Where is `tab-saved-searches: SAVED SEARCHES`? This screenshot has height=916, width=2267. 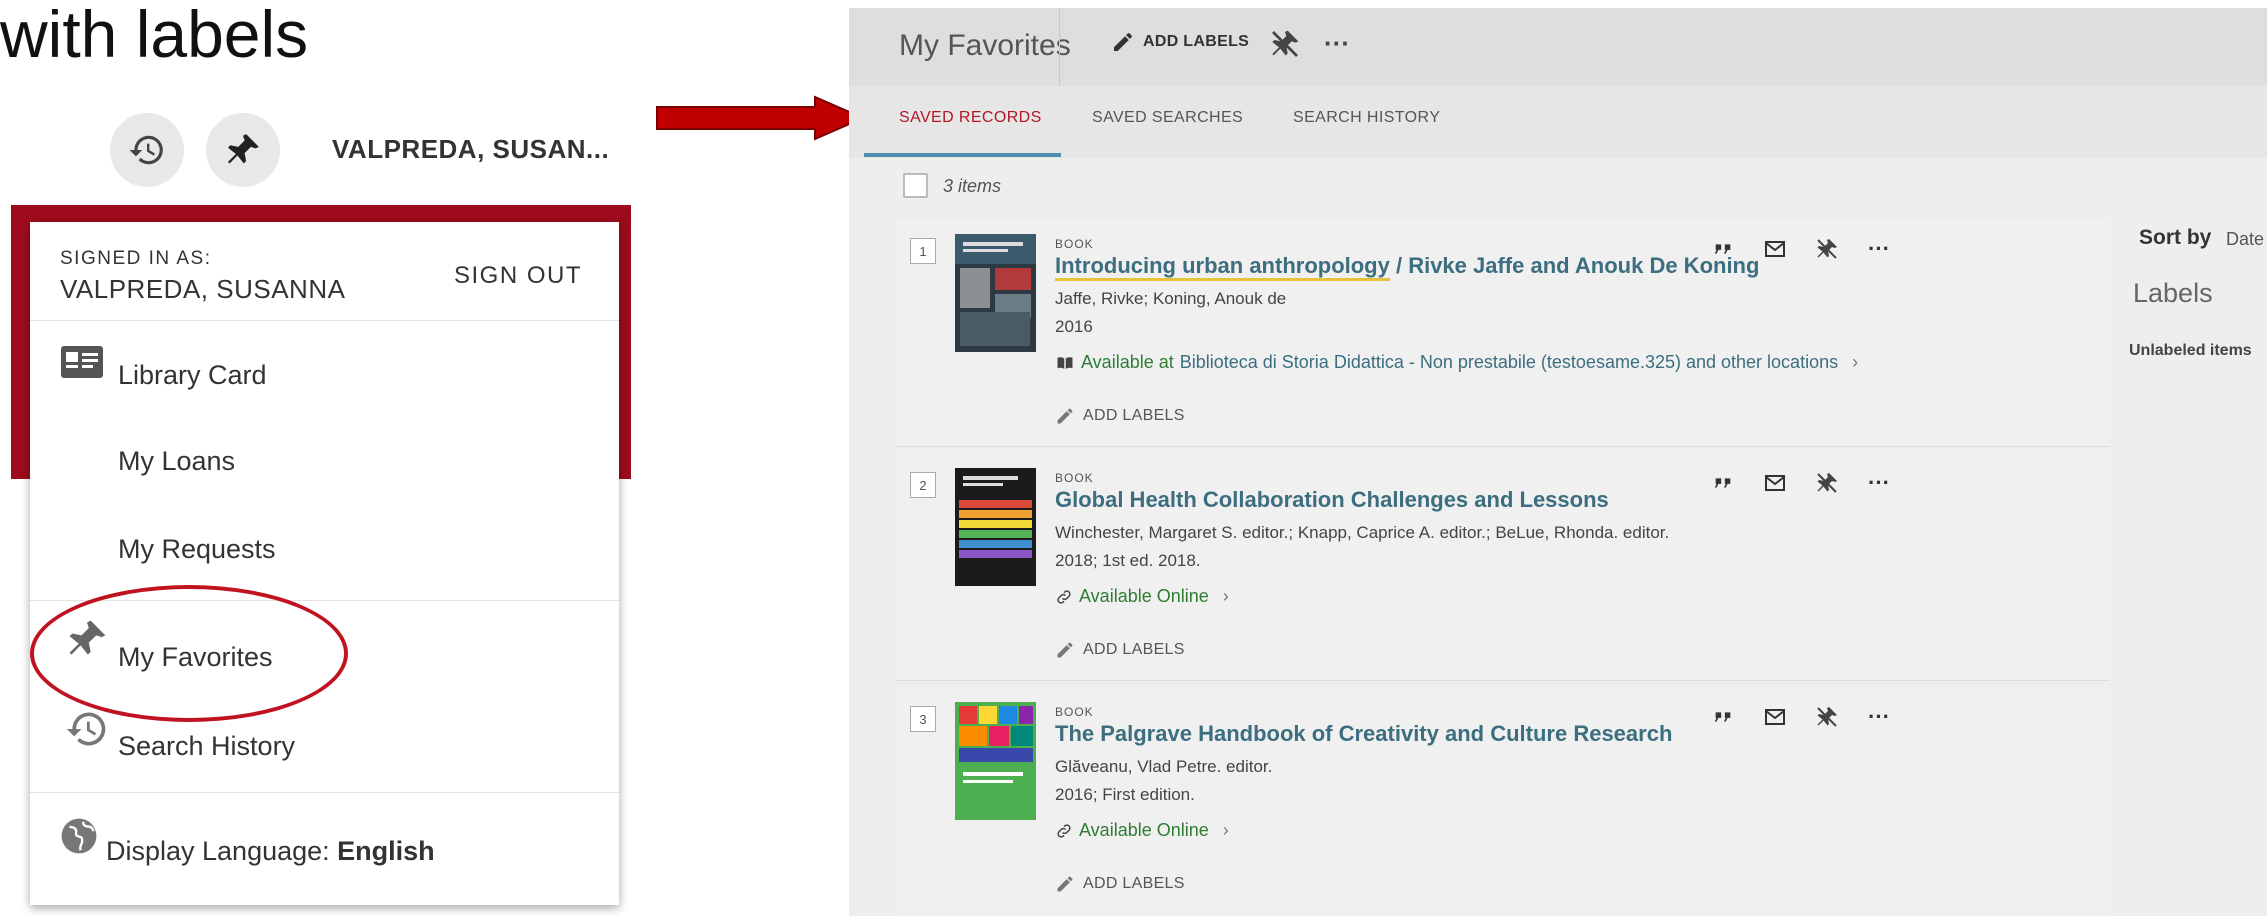 tab-saved-searches: SAVED SEARCHES is located at coordinates (1167, 118).